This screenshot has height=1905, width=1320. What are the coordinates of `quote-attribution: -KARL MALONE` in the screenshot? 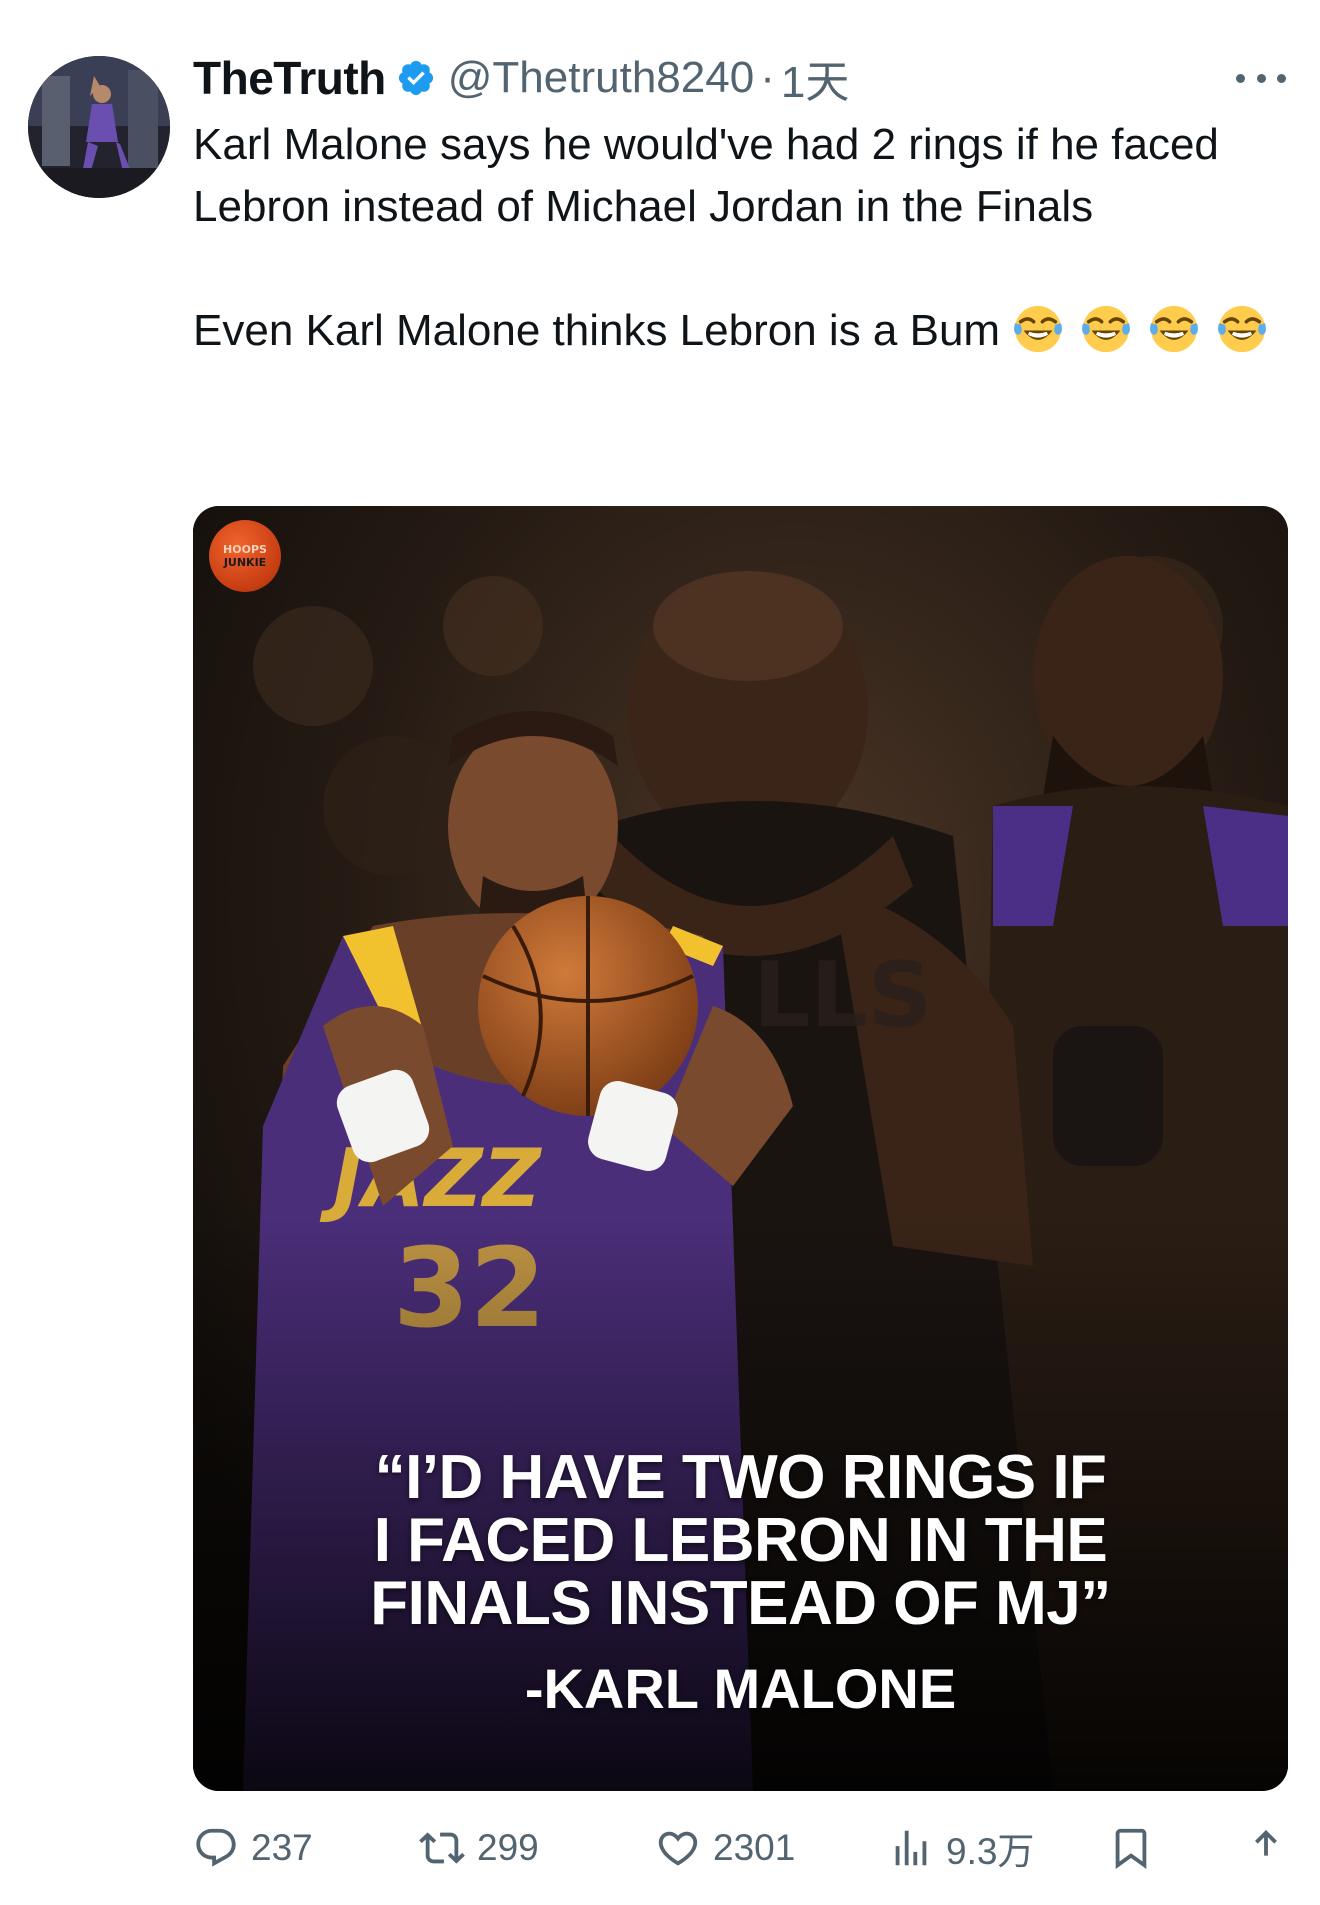 It's located at (740, 1688).